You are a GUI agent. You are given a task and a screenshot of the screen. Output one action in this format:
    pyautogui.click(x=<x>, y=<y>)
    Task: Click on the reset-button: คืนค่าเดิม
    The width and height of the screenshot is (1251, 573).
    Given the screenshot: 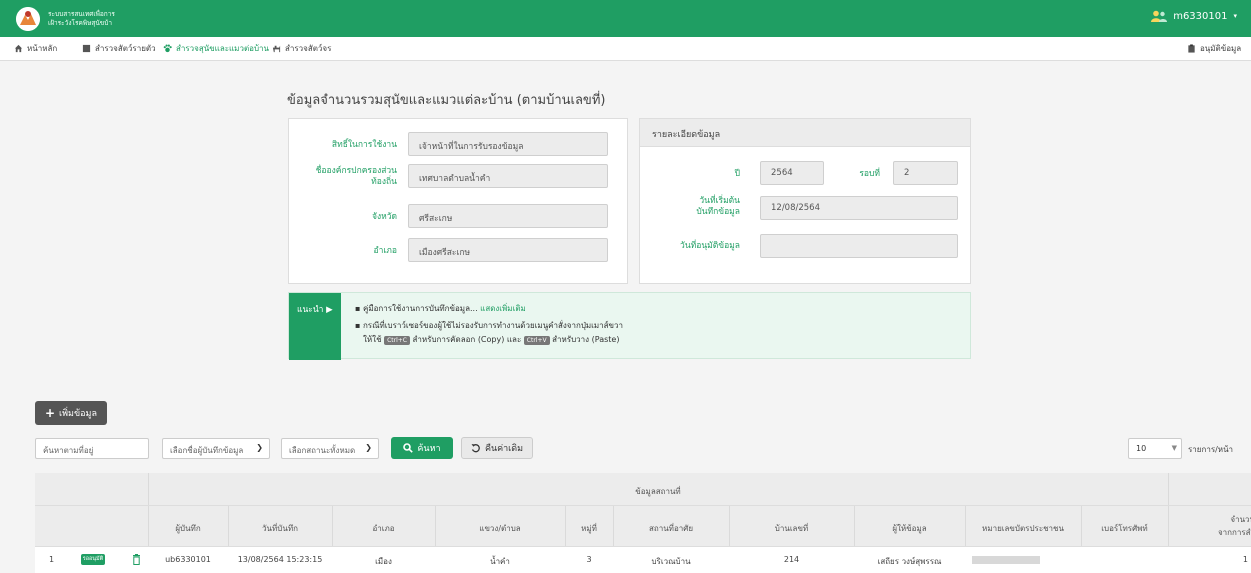 What is the action you would take?
    pyautogui.click(x=497, y=448)
    